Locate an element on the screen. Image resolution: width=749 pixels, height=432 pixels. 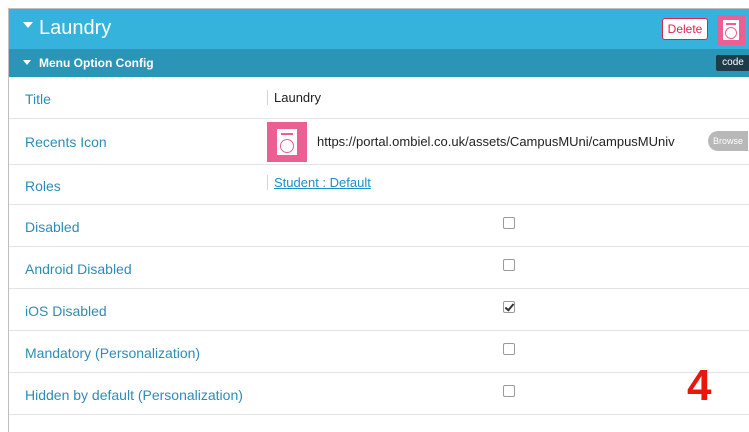
ios-disabled-checkbox is located at coordinates (509, 307).